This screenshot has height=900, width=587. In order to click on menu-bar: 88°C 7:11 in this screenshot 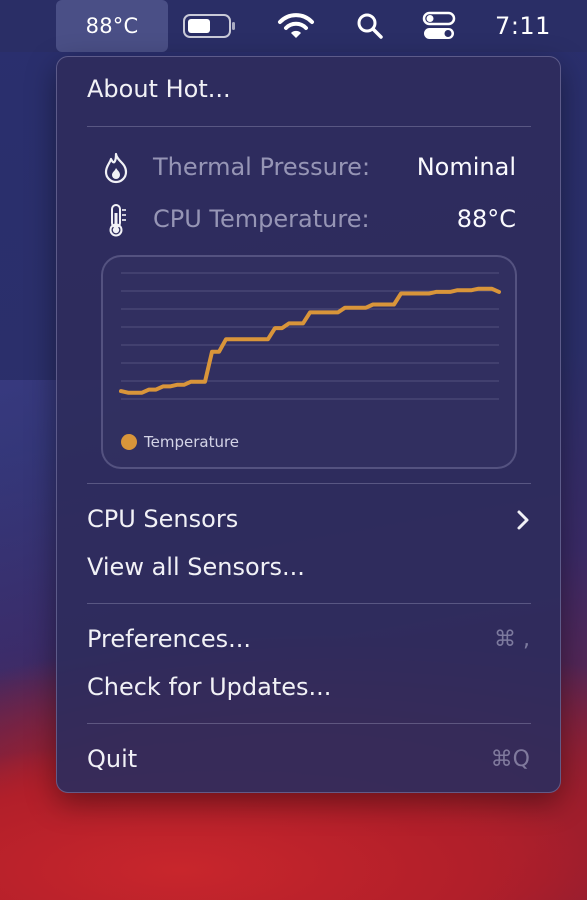, I will do `click(293, 26)`.